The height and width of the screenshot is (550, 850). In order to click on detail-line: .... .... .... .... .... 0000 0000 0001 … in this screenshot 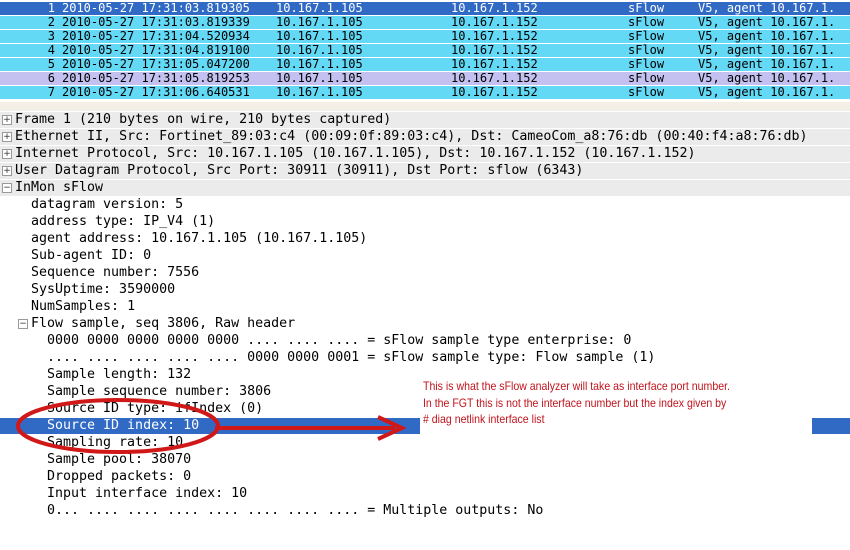, I will do `click(425, 358)`.